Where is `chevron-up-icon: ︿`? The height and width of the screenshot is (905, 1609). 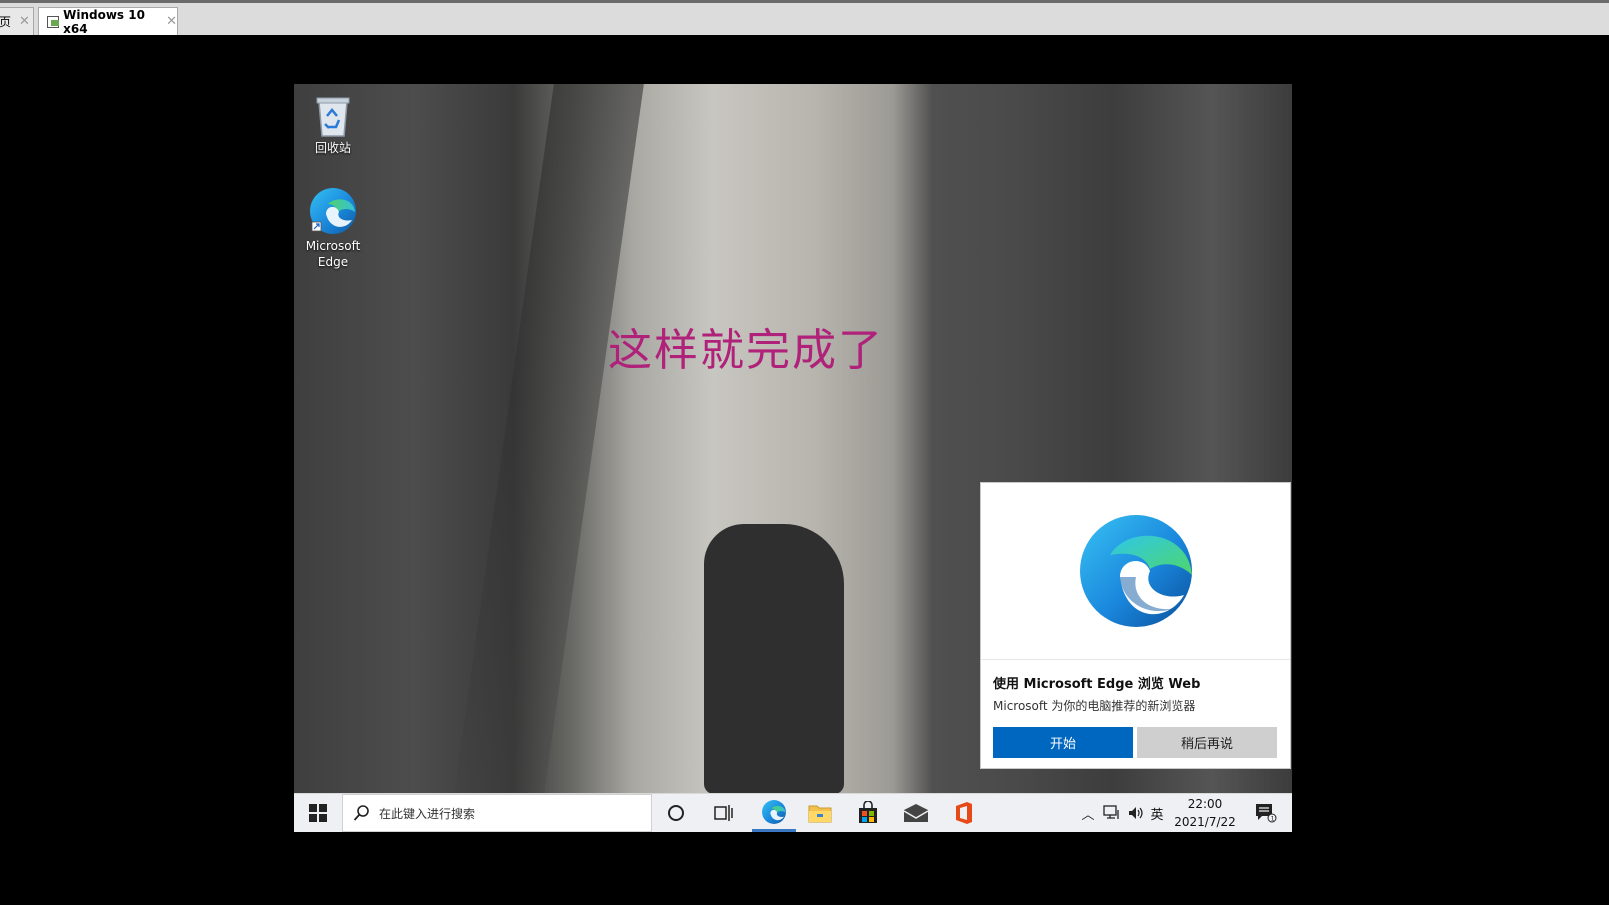
chevron-up-icon: ︿ is located at coordinates (1088, 815).